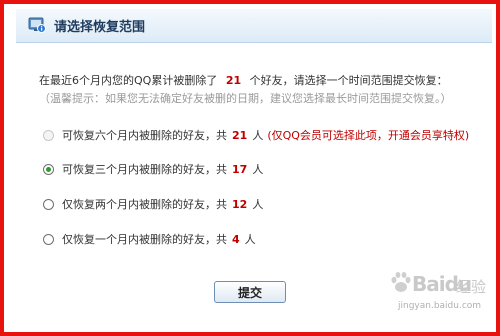 The image size is (500, 336). What do you see at coordinates (368, 135) in the screenshot?
I see `vip-note: (仅QQ会员可选择此项，开通会员享特权)` at bounding box center [368, 135].